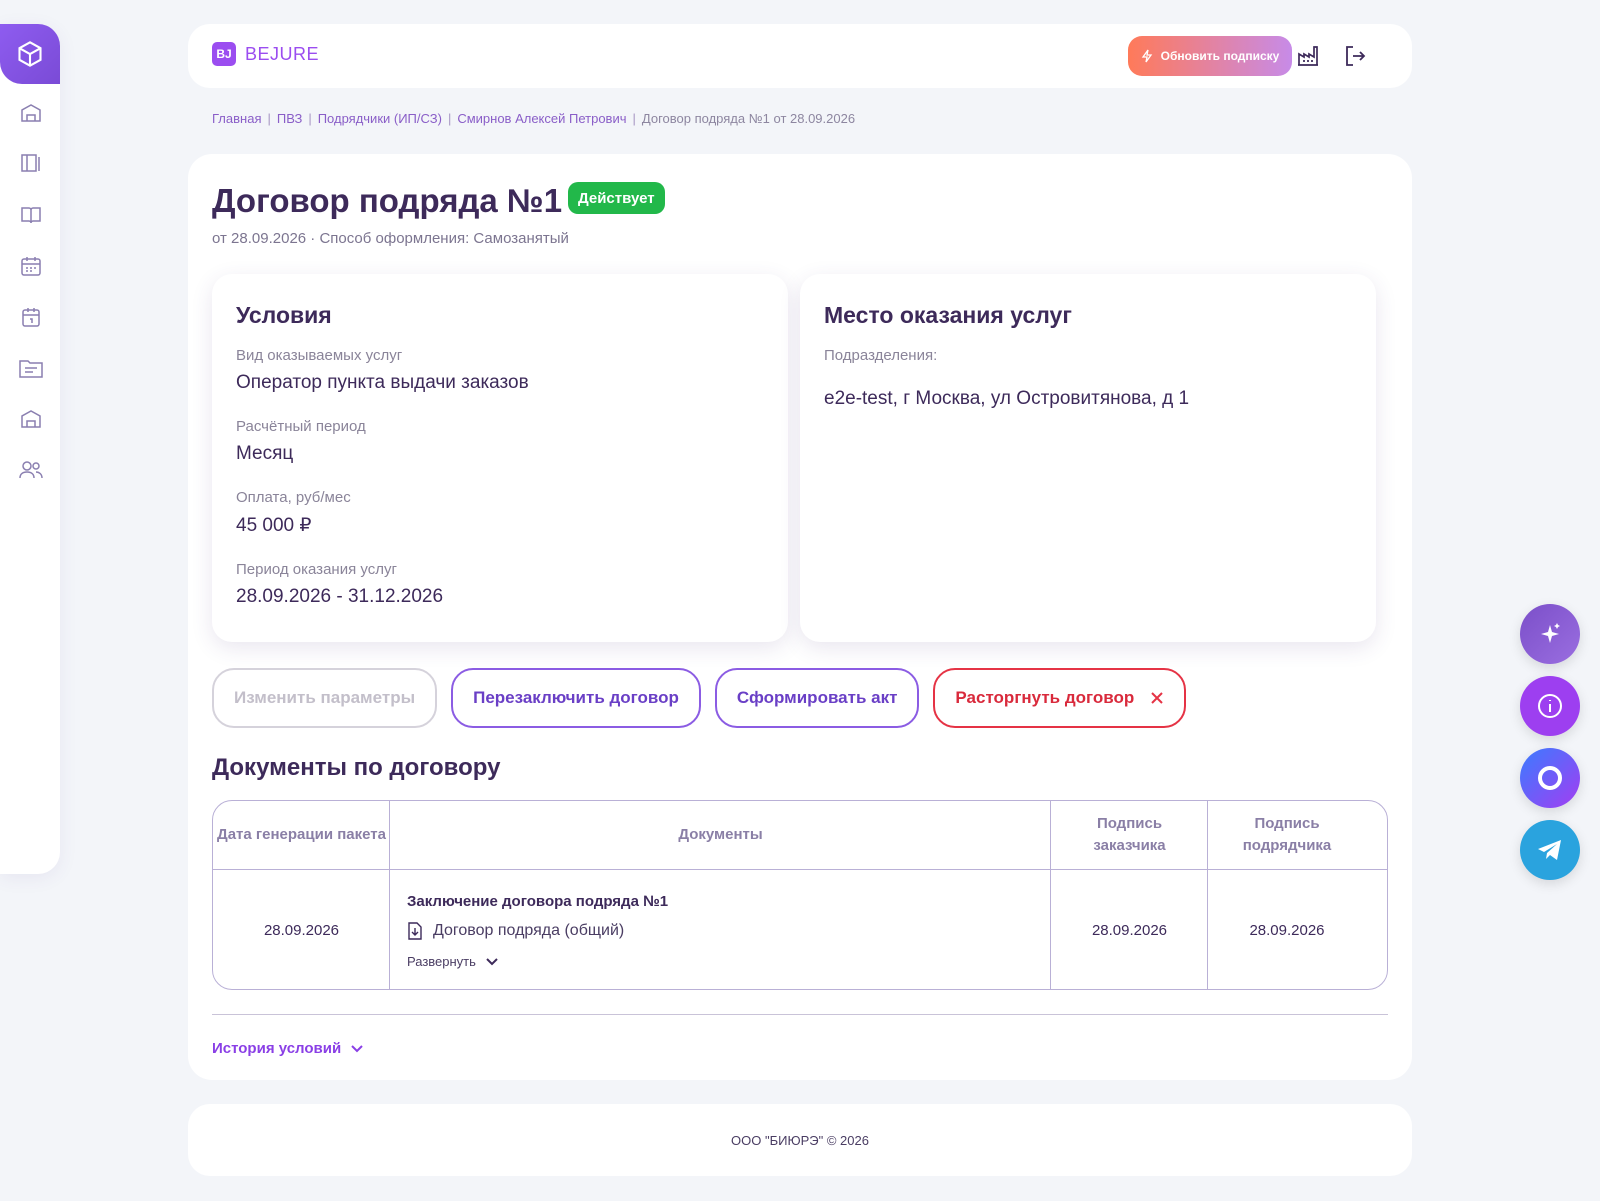 The image size is (1600, 1201). What do you see at coordinates (1355, 56) in the screenshot?
I see `logout-icon` at bounding box center [1355, 56].